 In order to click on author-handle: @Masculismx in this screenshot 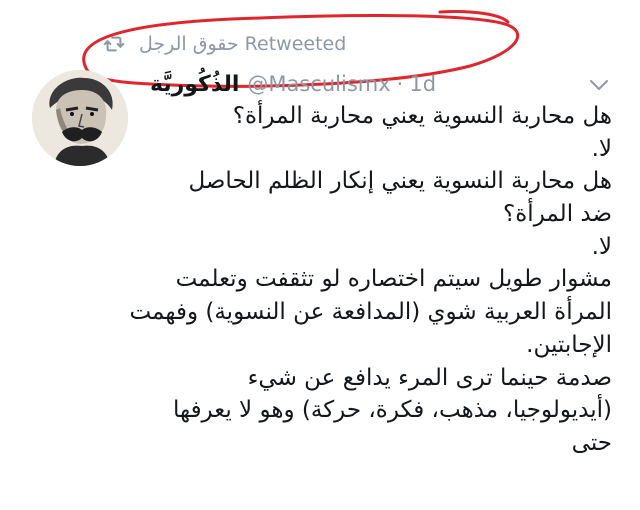, I will do `click(318, 84)`.